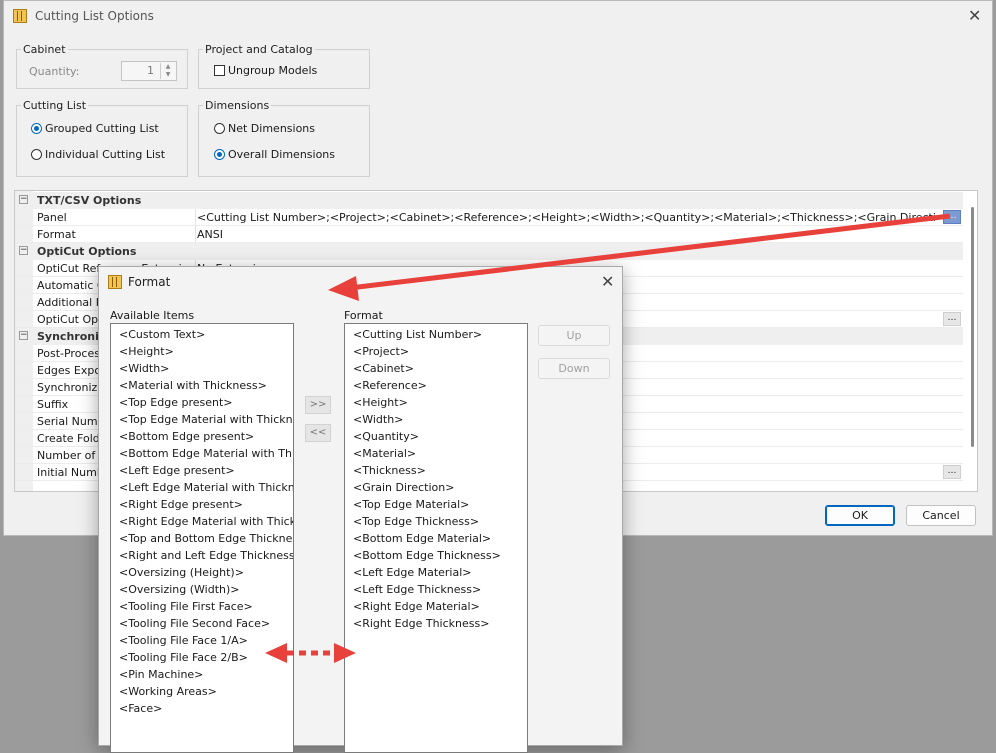 This screenshot has width=996, height=753. What do you see at coordinates (343, 288) in the screenshot?
I see `annotation-arrowhead` at bounding box center [343, 288].